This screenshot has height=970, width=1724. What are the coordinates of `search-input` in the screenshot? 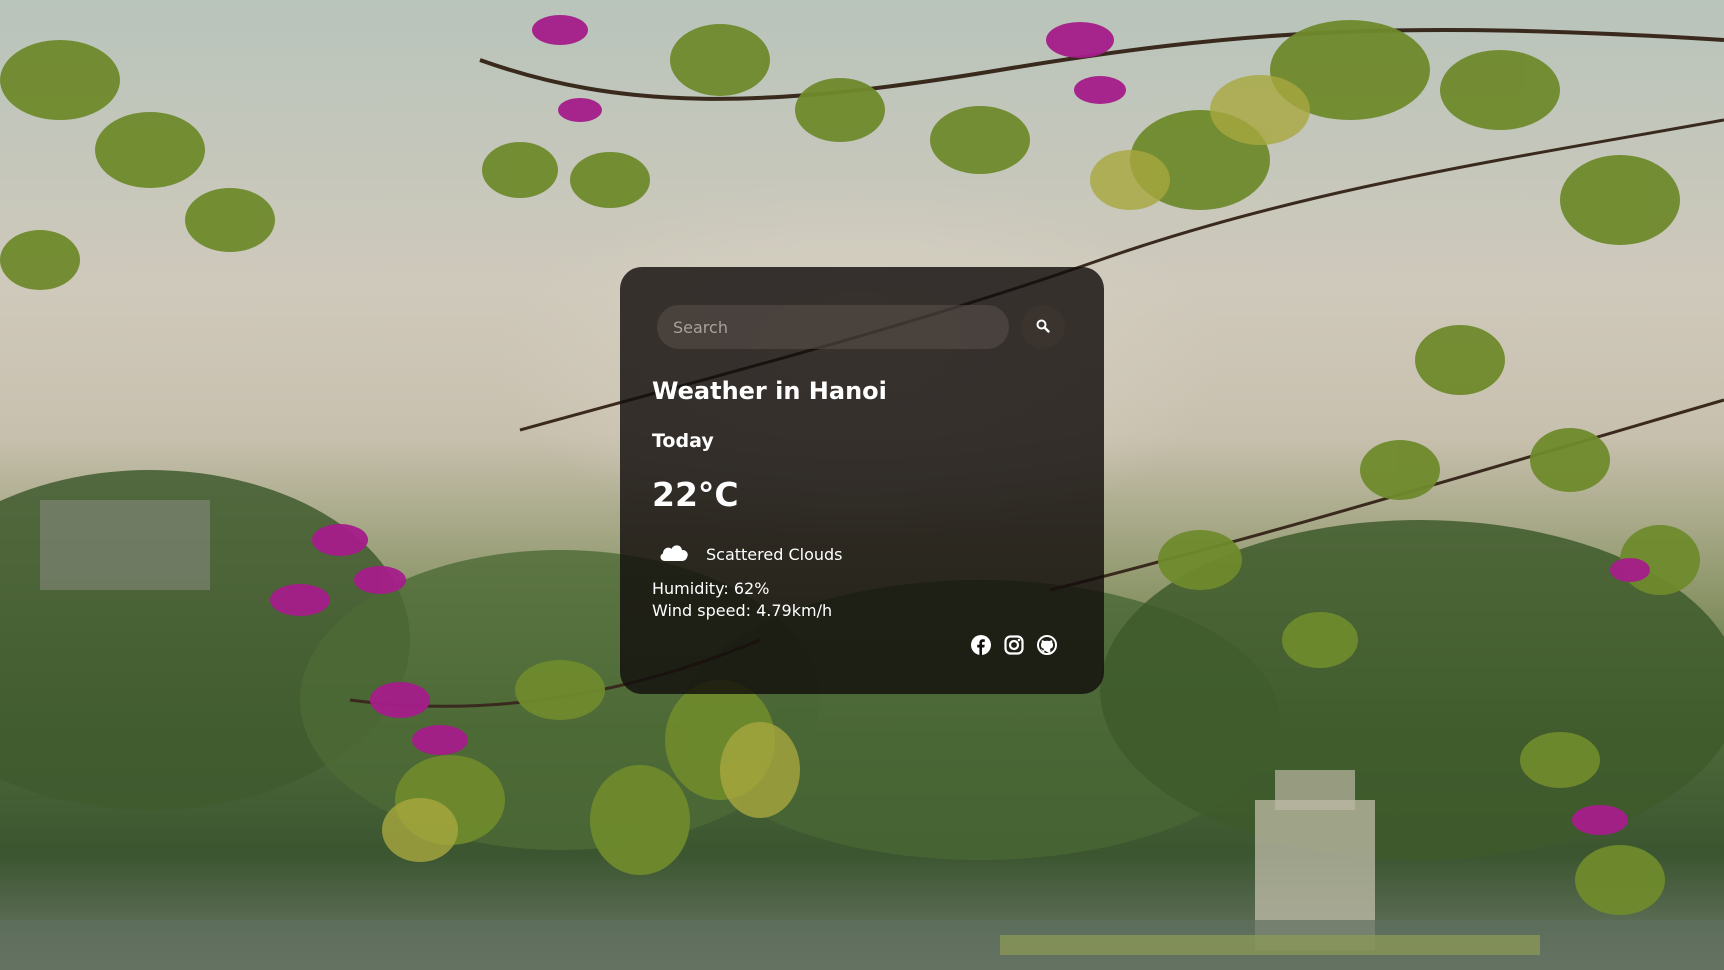 It's located at (833, 327).